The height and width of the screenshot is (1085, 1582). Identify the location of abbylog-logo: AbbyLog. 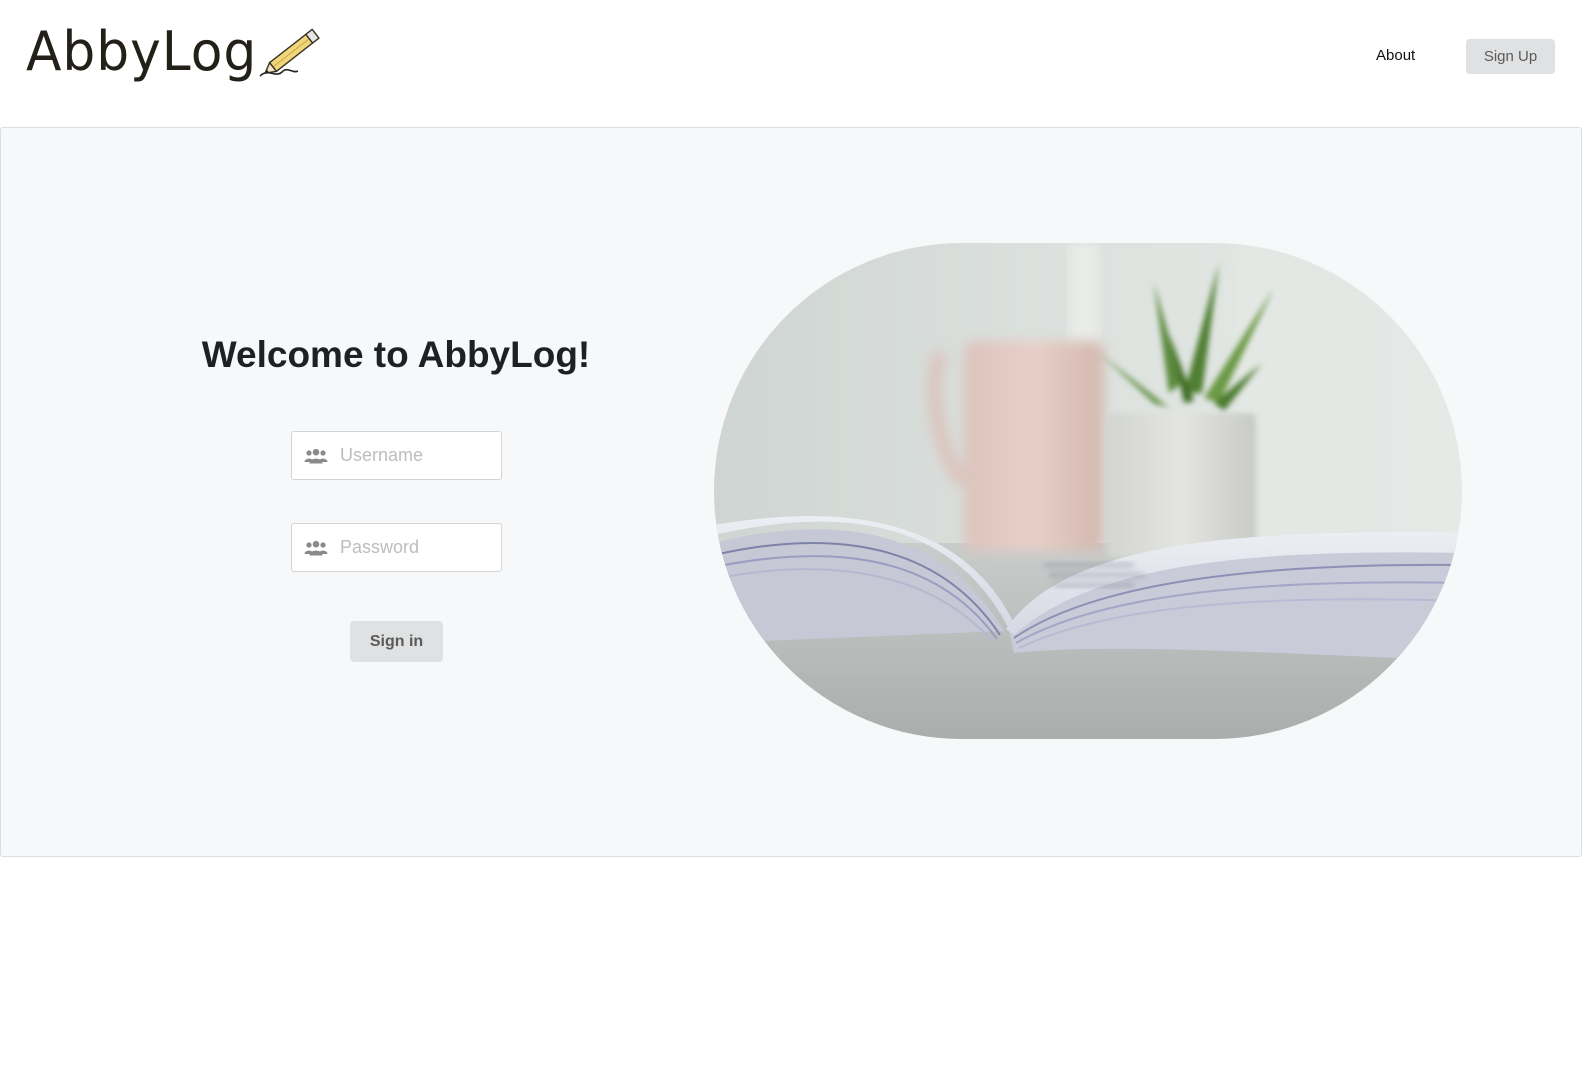
(176, 56).